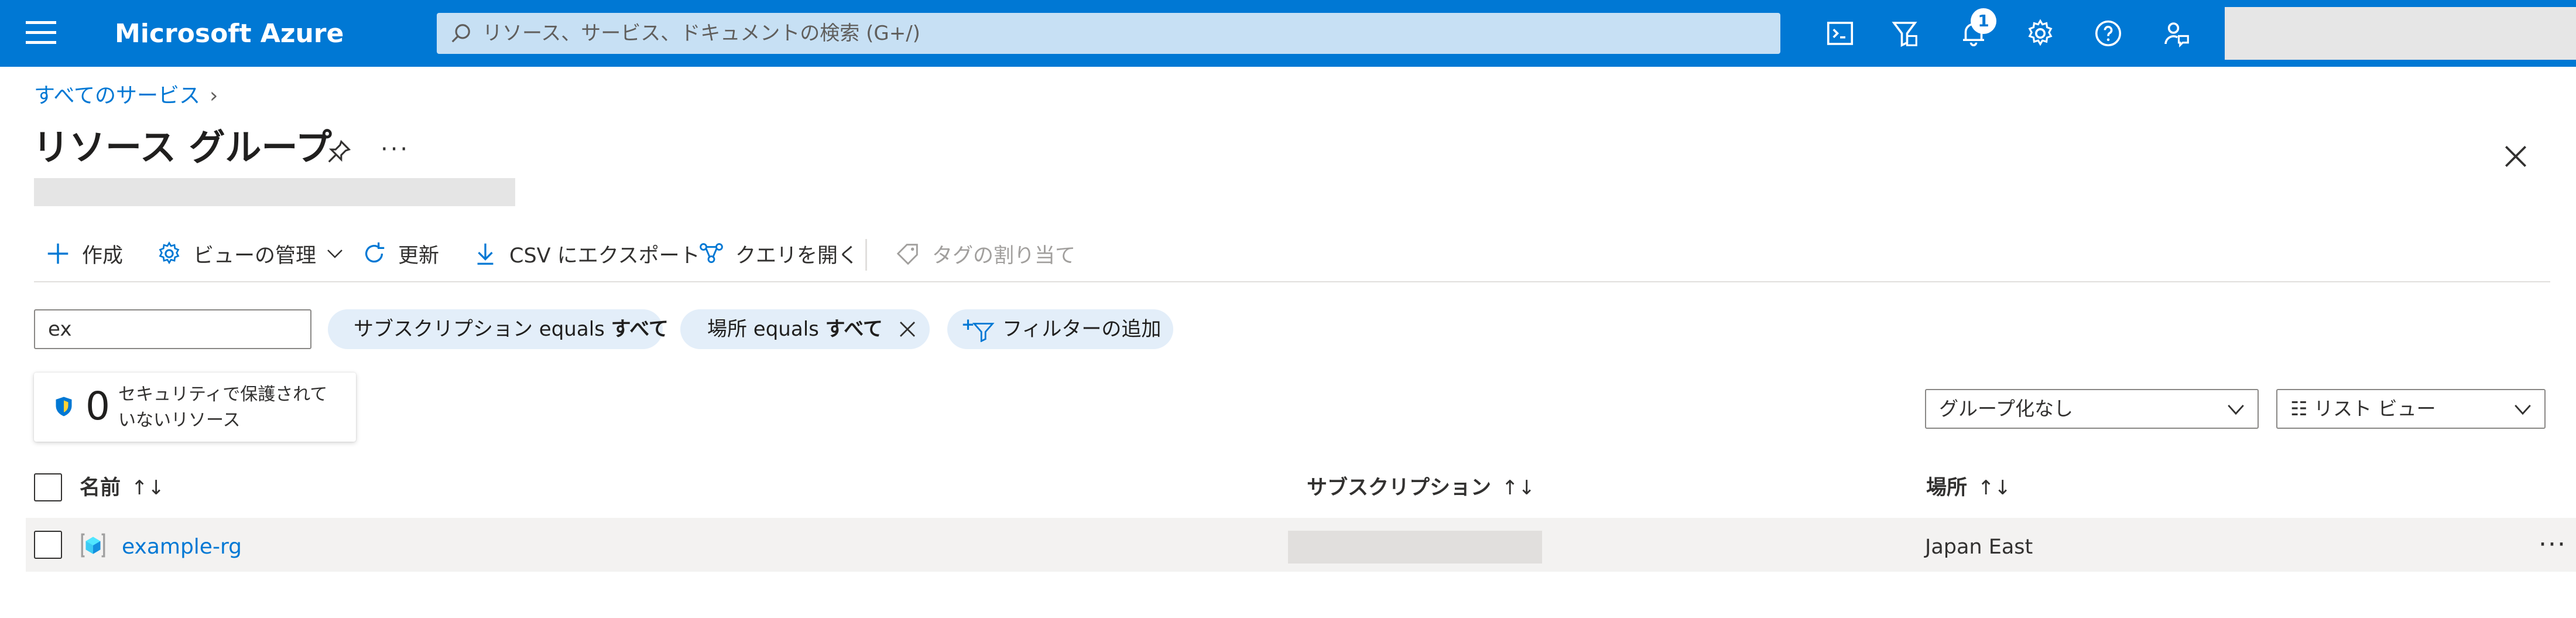 The height and width of the screenshot is (618, 2576). Describe the element at coordinates (907, 330) in the screenshot. I see `remove-filter-icon` at that location.